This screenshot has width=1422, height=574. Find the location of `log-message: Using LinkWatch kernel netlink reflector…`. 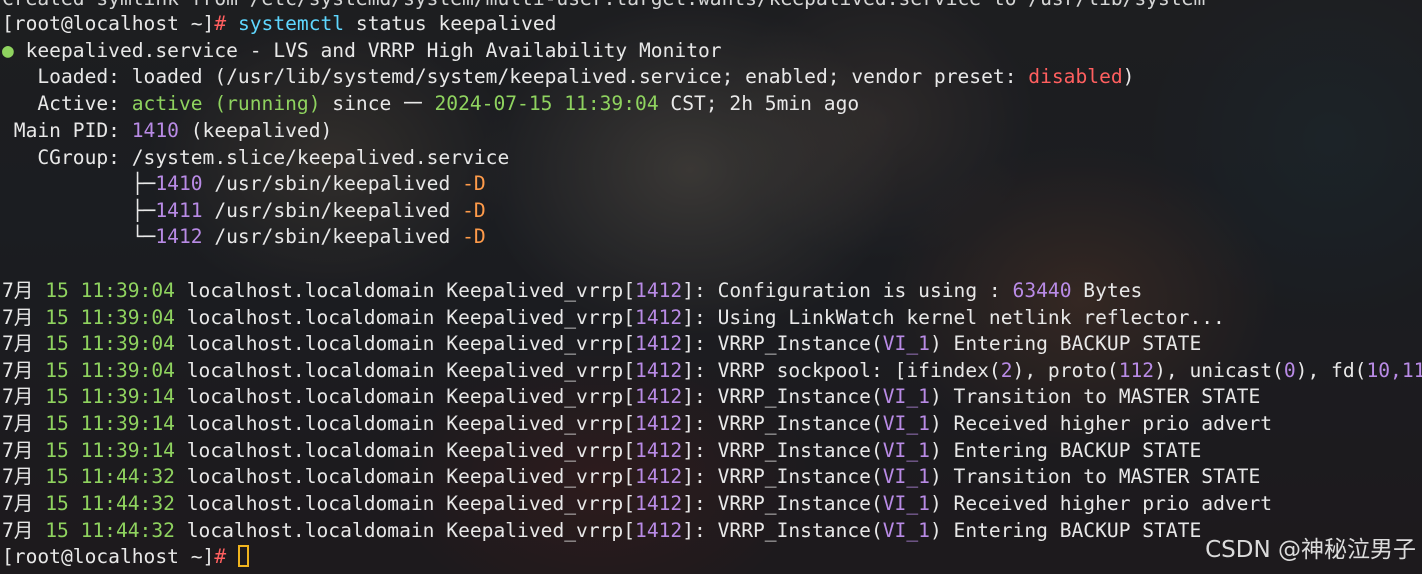

log-message: Using LinkWatch kernel netlink reflector… is located at coordinates (971, 317).